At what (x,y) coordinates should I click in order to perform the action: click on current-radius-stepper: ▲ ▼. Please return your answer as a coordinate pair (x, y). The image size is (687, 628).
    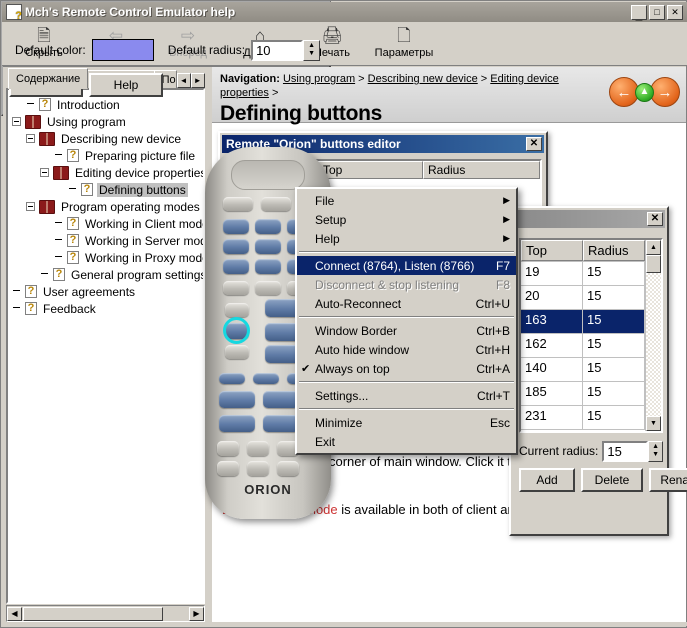
    Looking at the image, I should click on (655, 451).